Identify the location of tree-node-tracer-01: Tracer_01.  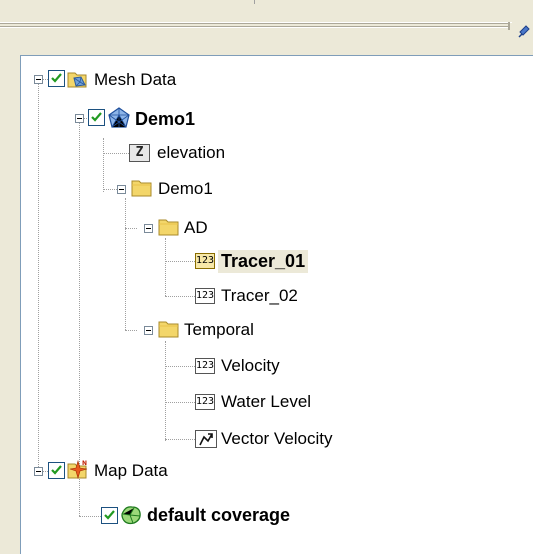
(263, 261).